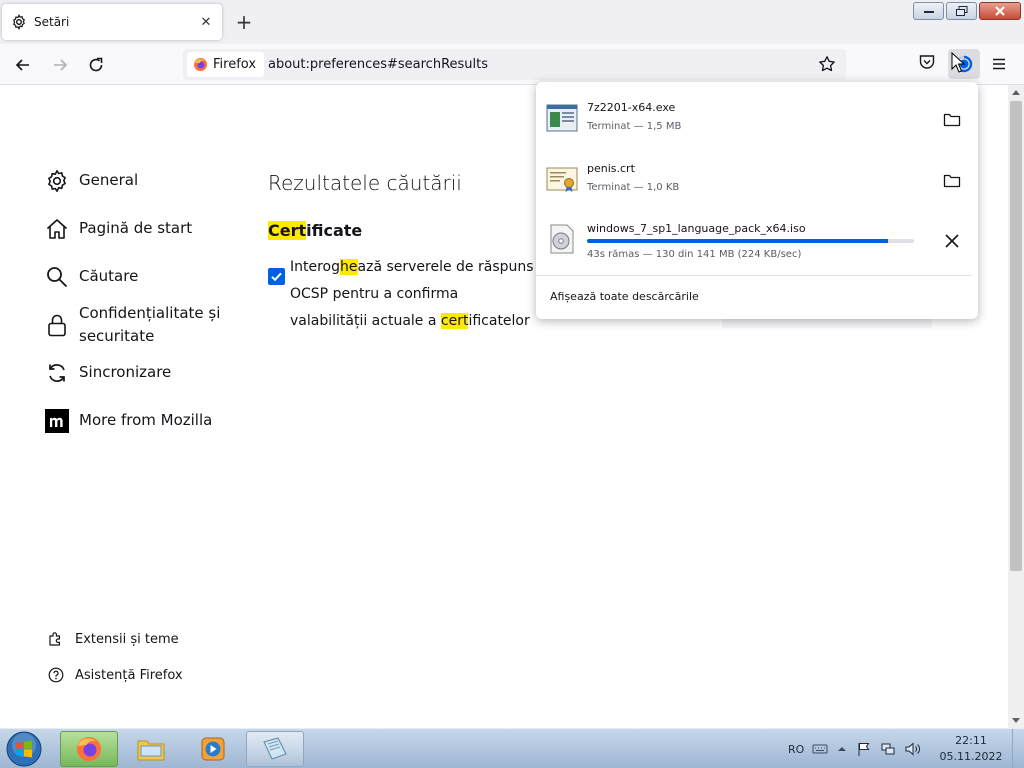  I want to click on window-controls, so click(967, 11).